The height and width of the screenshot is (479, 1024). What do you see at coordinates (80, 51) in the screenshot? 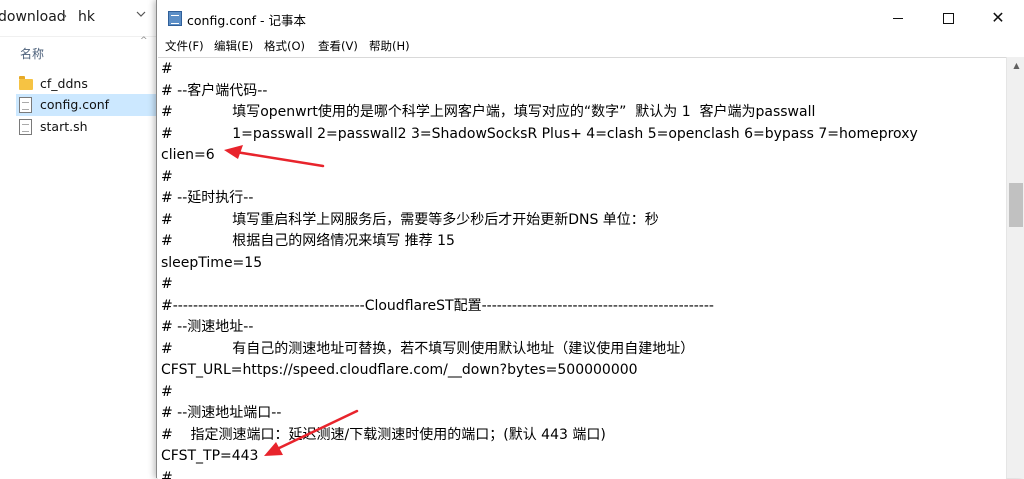
I see `column-header-name: ^ 名称` at bounding box center [80, 51].